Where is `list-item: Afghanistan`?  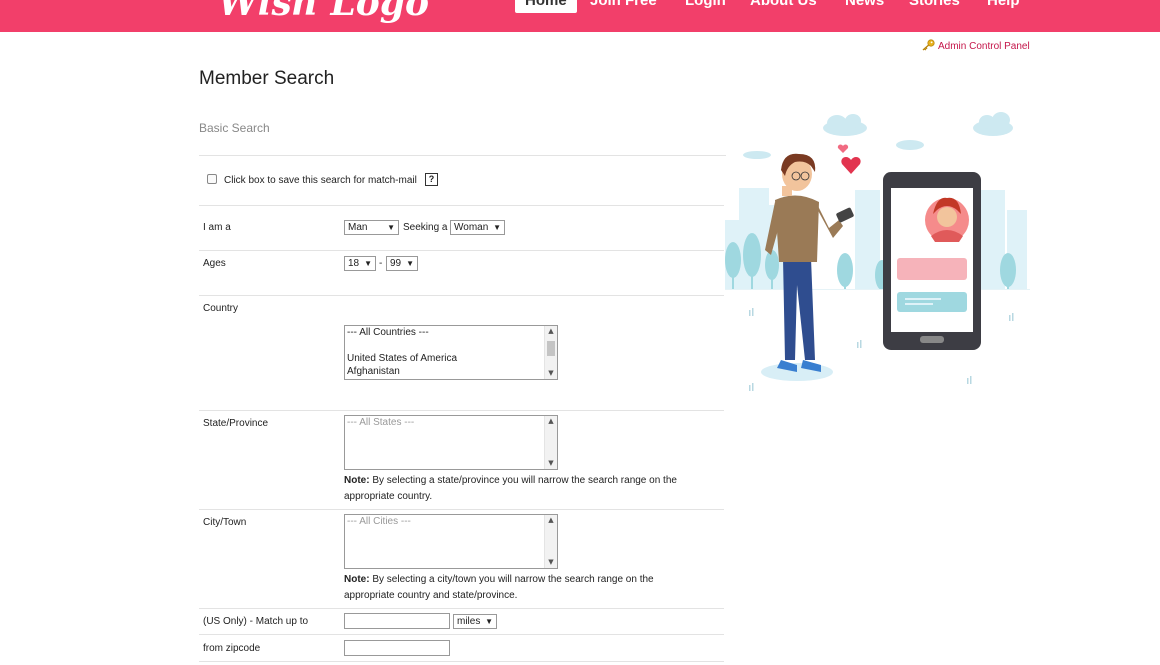
list-item: Afghanistan is located at coordinates (373, 371).